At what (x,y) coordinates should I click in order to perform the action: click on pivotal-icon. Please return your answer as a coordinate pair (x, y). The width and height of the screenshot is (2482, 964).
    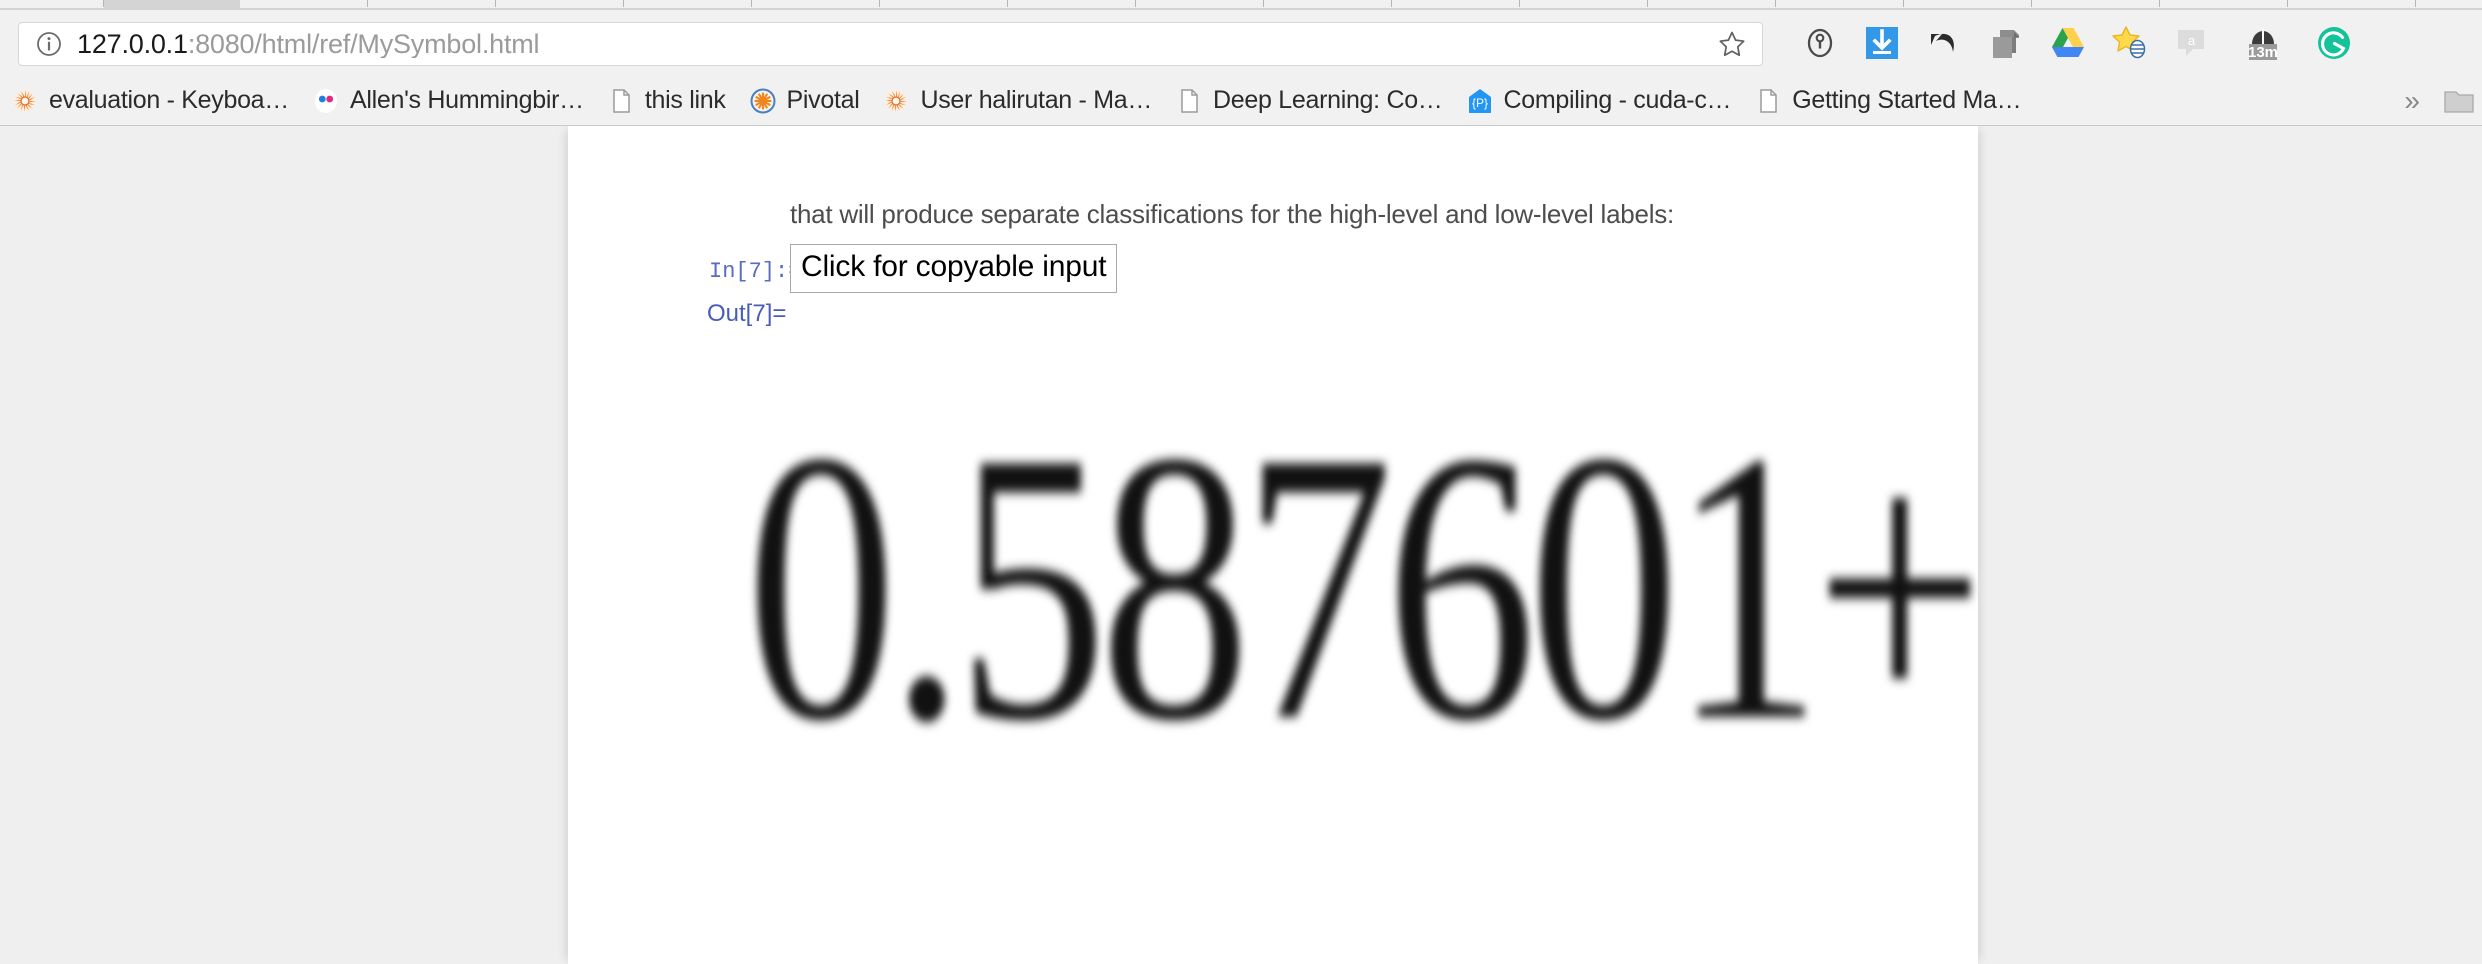
    Looking at the image, I should click on (763, 101).